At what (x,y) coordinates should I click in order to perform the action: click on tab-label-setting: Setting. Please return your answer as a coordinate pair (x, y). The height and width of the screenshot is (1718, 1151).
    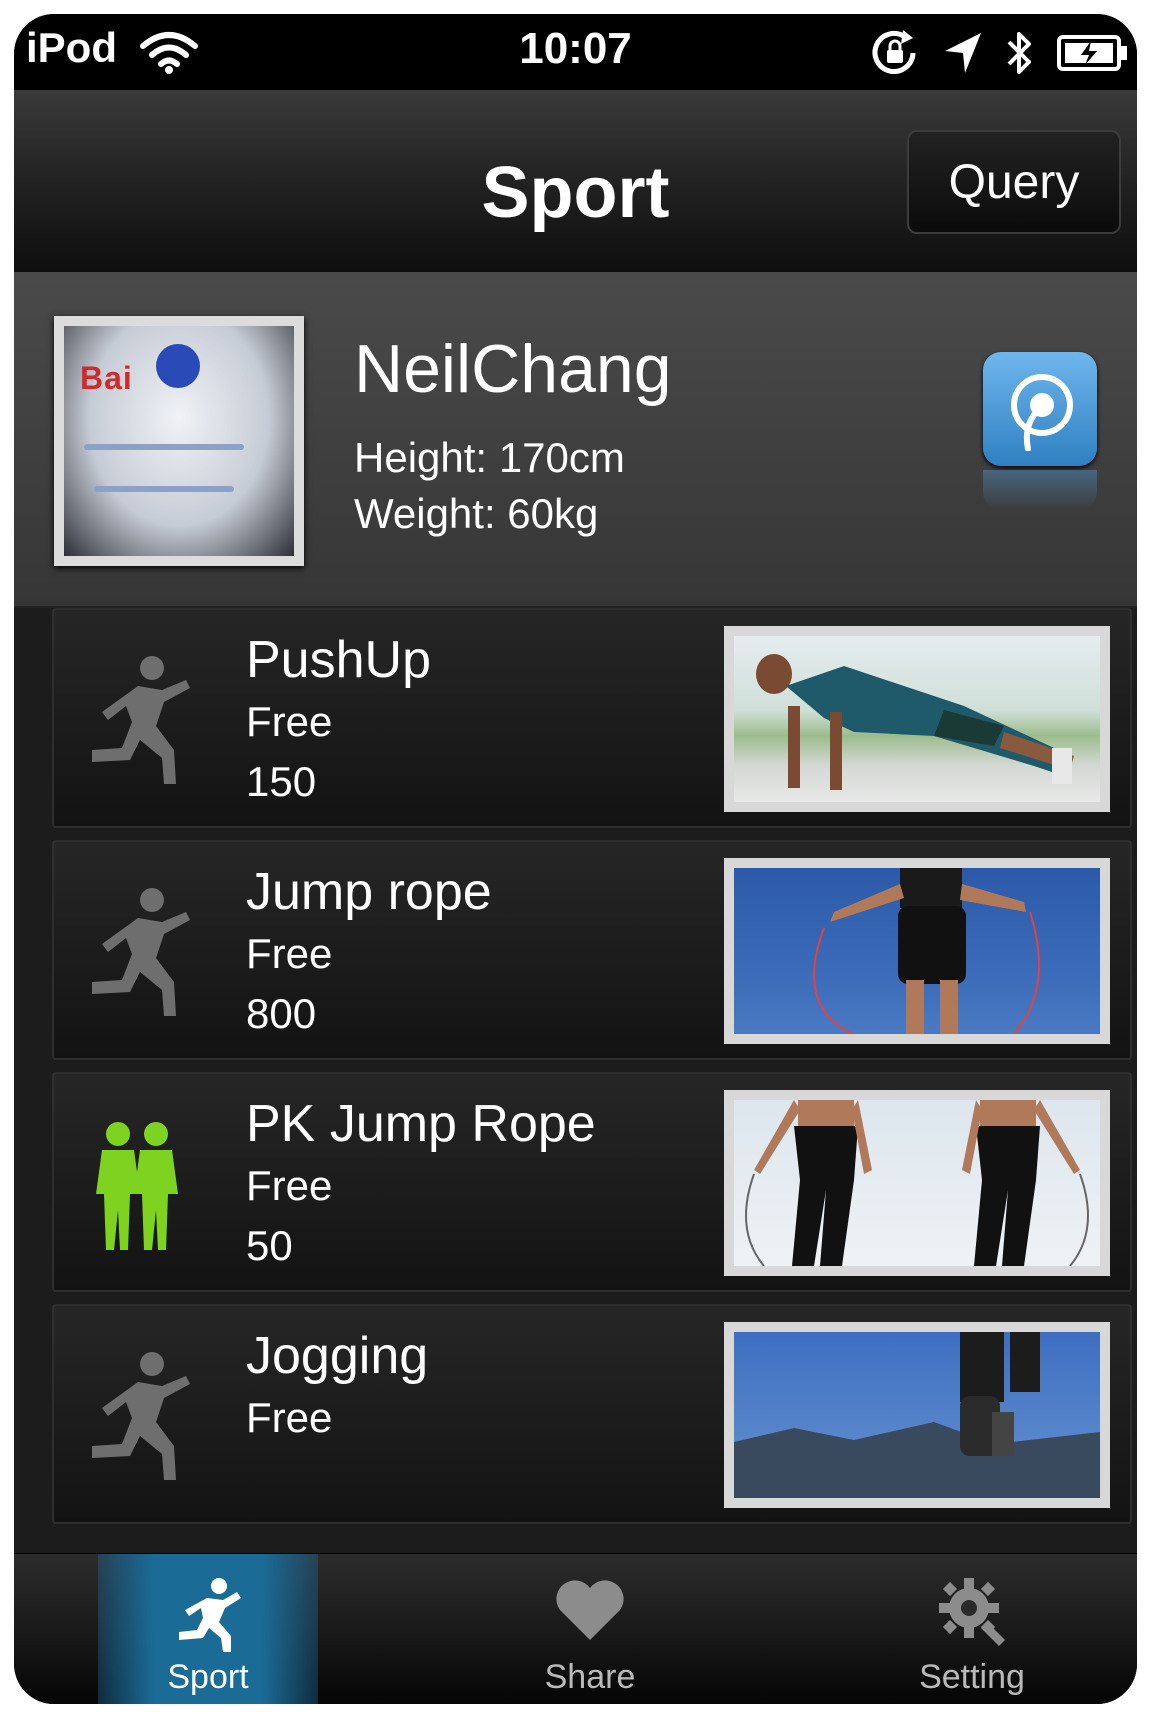
    Looking at the image, I should click on (972, 1677).